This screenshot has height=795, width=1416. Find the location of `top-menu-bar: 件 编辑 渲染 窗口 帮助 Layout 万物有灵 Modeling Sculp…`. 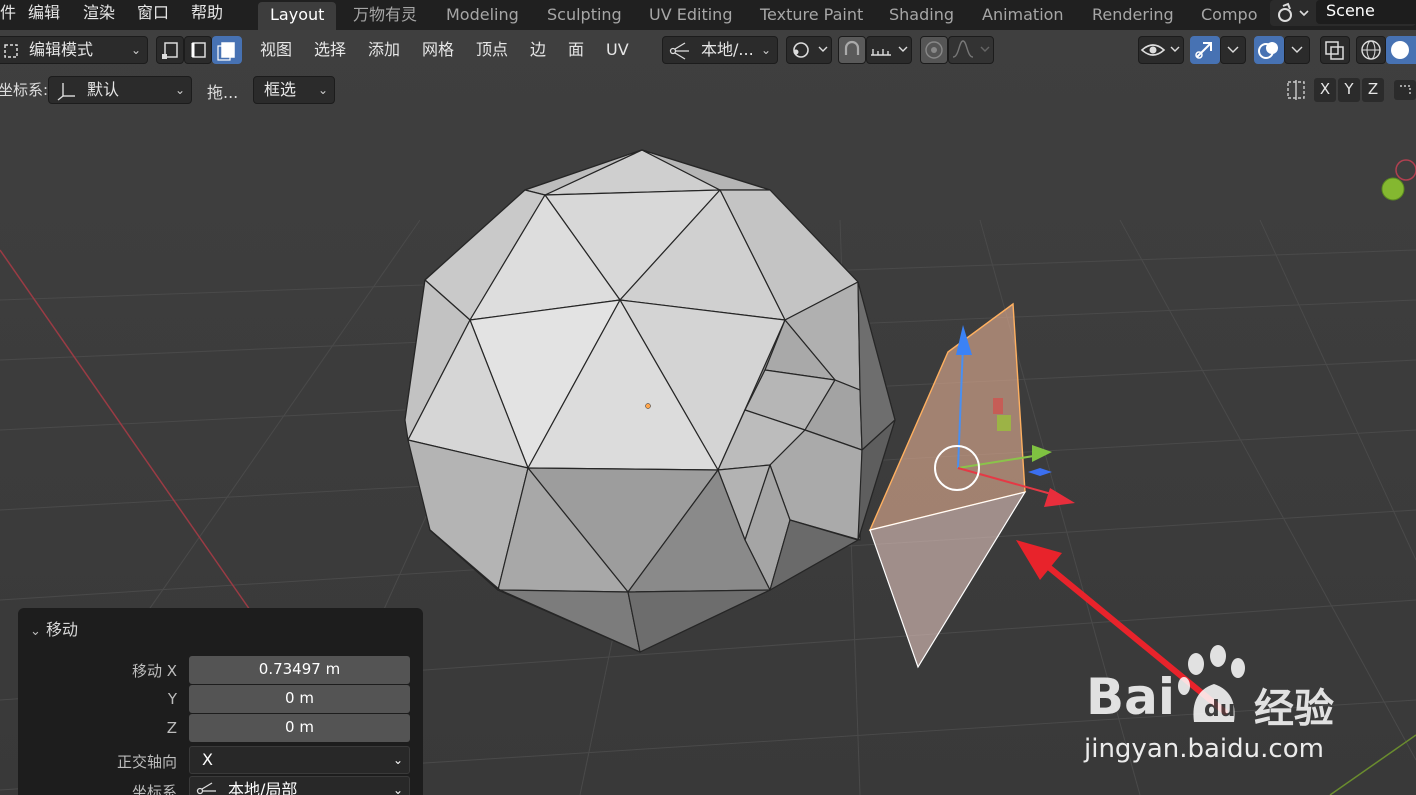

top-menu-bar: 件 编辑 渲染 窗口 帮助 Layout 万物有灵 Modeling Sculp… is located at coordinates (708, 15).